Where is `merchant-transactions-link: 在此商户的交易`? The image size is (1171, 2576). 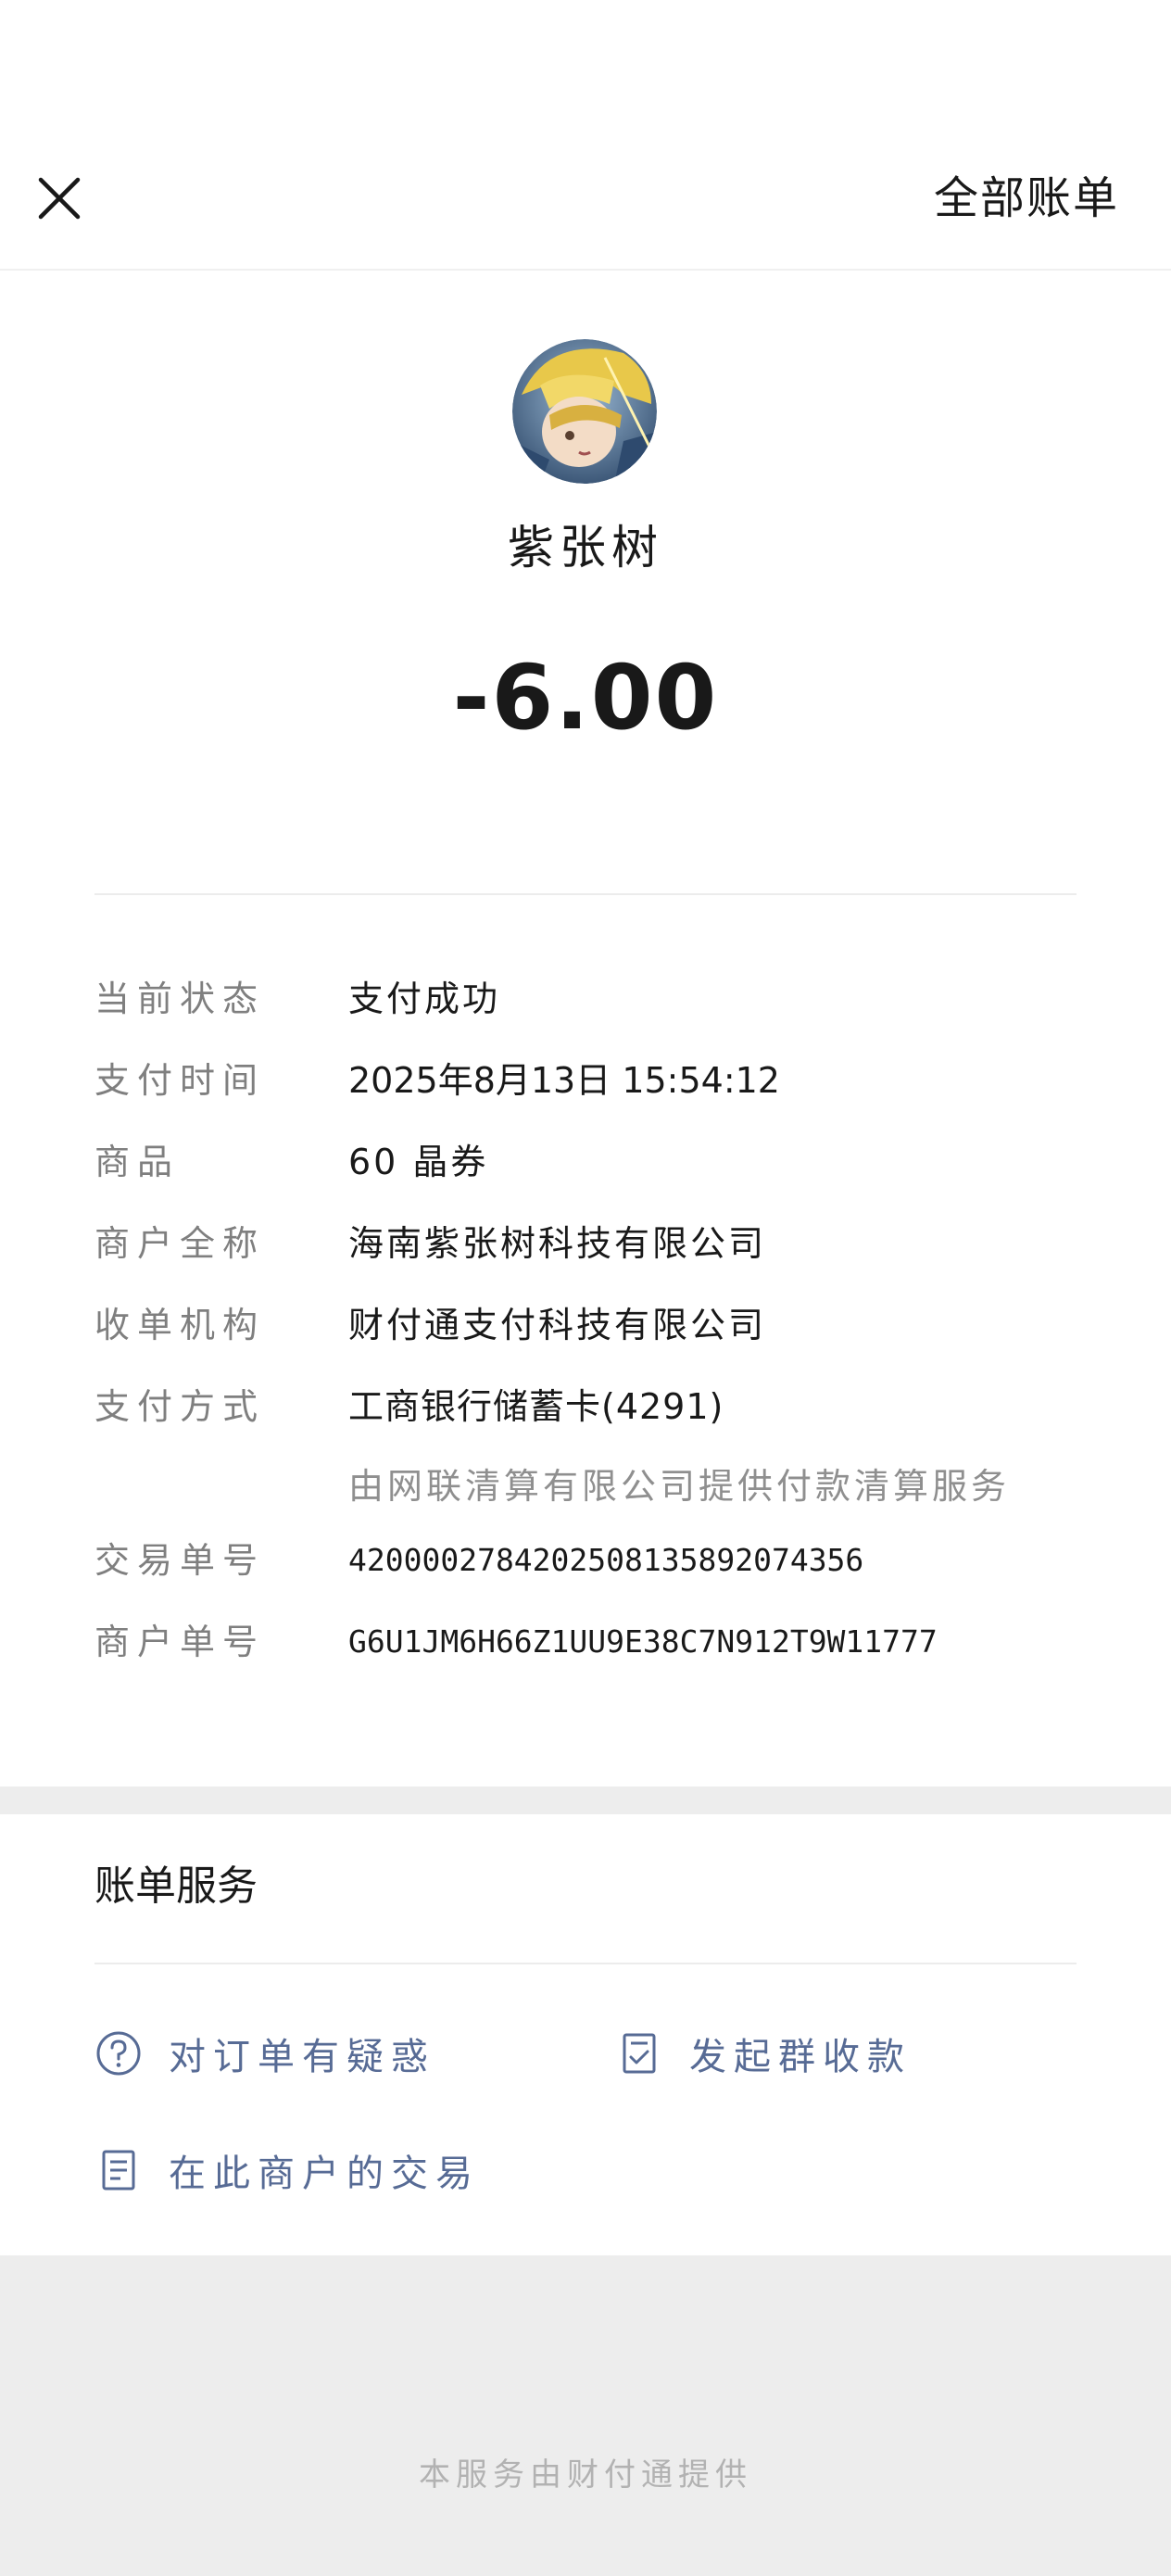 merchant-transactions-link: 在此商户的交易 is located at coordinates (287, 2170).